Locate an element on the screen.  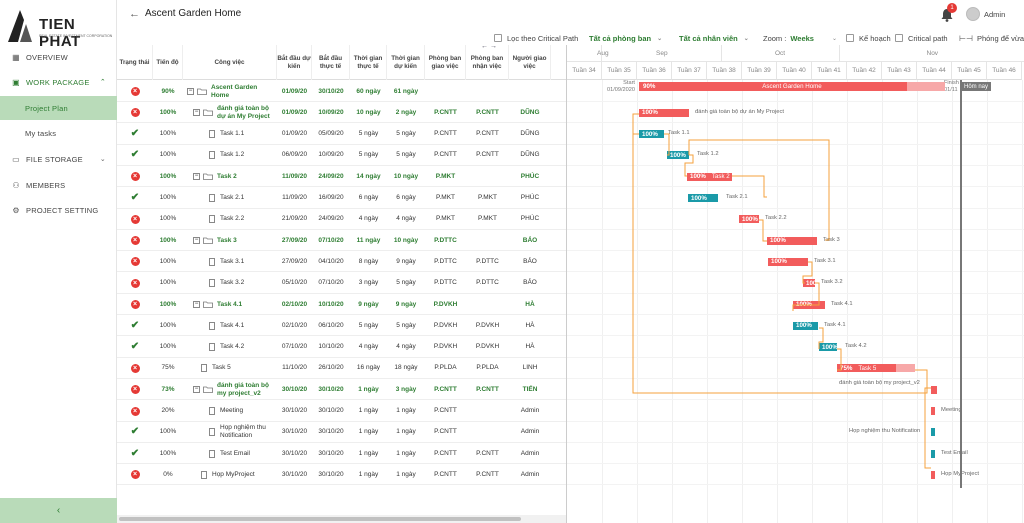
sidebar-item-members: ⚇ MEMBERS is located at coordinates (58, 185).